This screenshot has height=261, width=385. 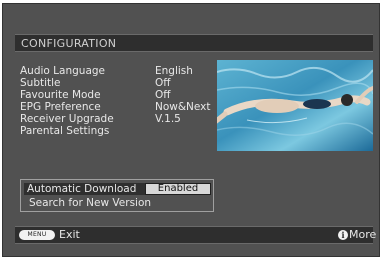 What do you see at coordinates (120, 83) in the screenshot?
I see `setting-subtitle: Subtitle Off` at bounding box center [120, 83].